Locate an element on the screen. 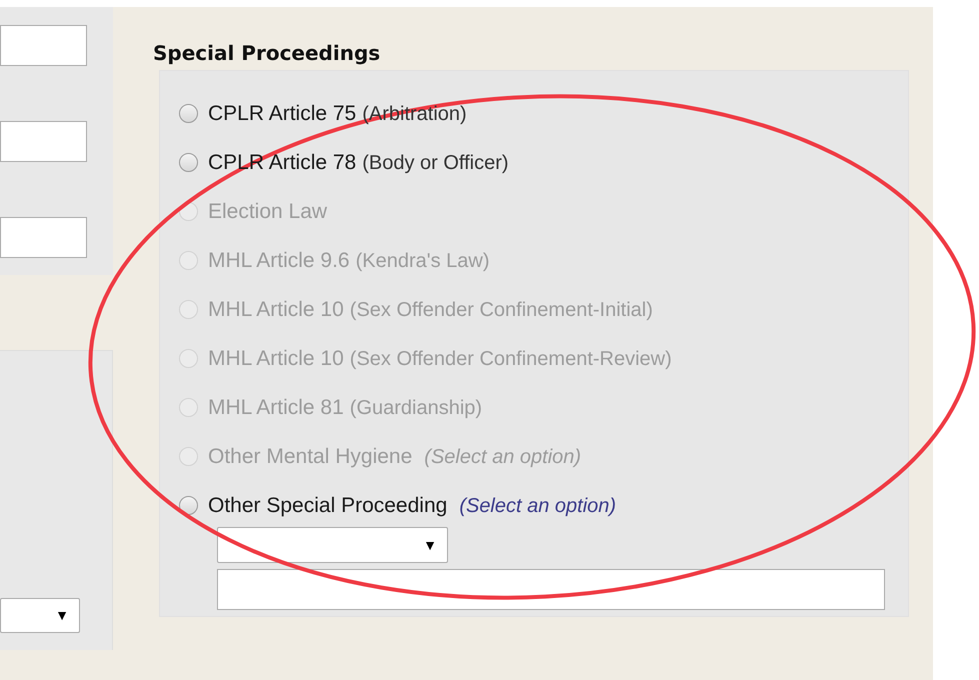 This screenshot has width=979, height=680. option-label: MHL Article 81 is located at coordinates (276, 407).